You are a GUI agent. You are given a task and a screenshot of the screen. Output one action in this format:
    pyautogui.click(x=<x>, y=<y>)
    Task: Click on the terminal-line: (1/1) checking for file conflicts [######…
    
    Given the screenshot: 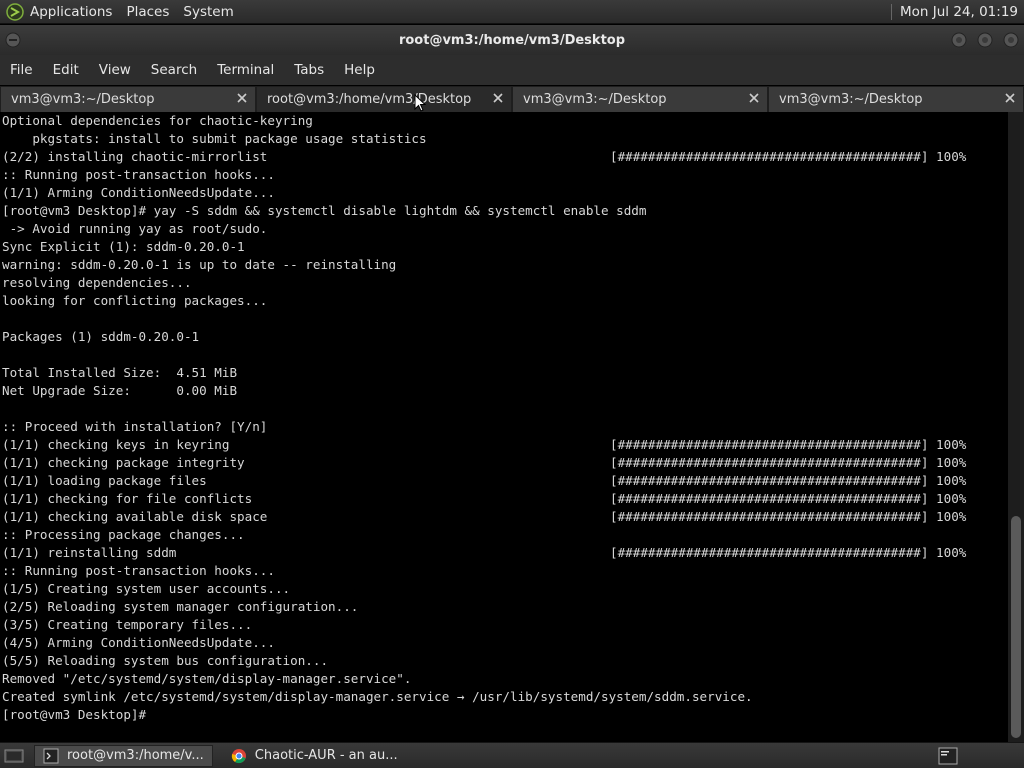 What is the action you would take?
    pyautogui.click(x=484, y=498)
    